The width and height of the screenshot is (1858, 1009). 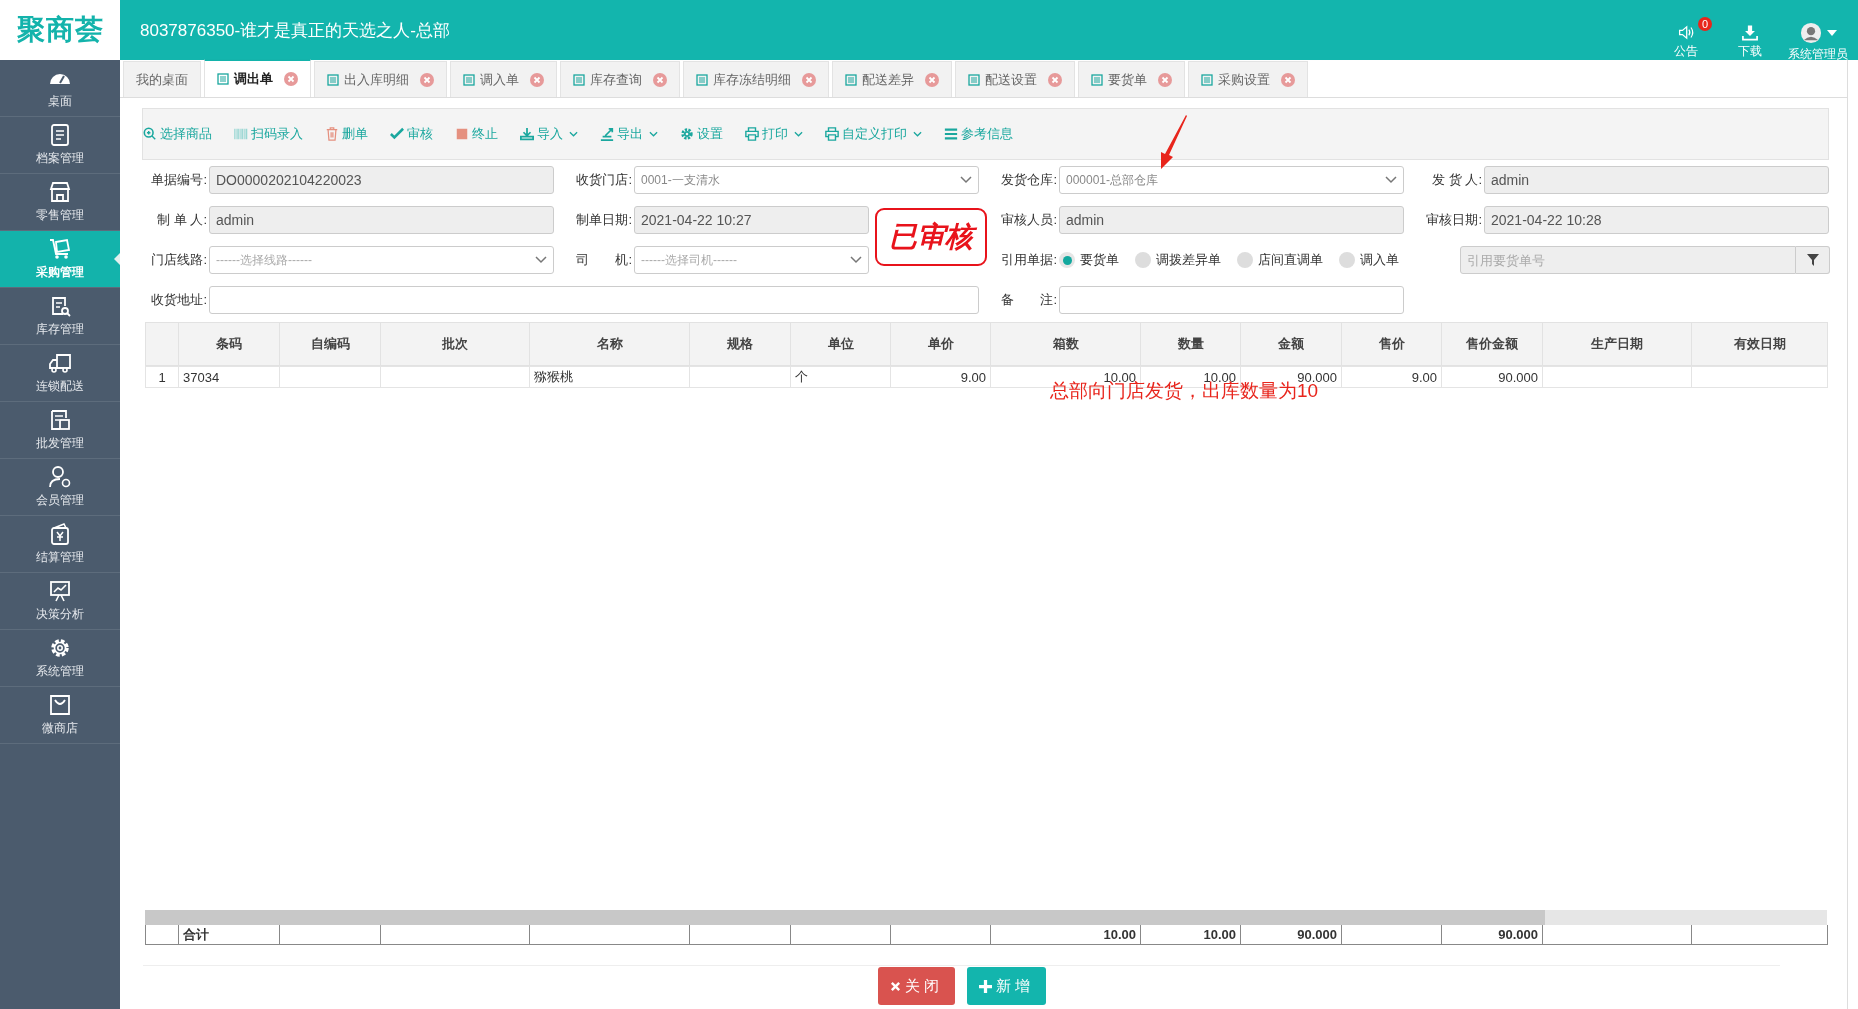 What do you see at coordinates (751, 220) in the screenshot?
I see `text-field: 2021-04-22 10:27` at bounding box center [751, 220].